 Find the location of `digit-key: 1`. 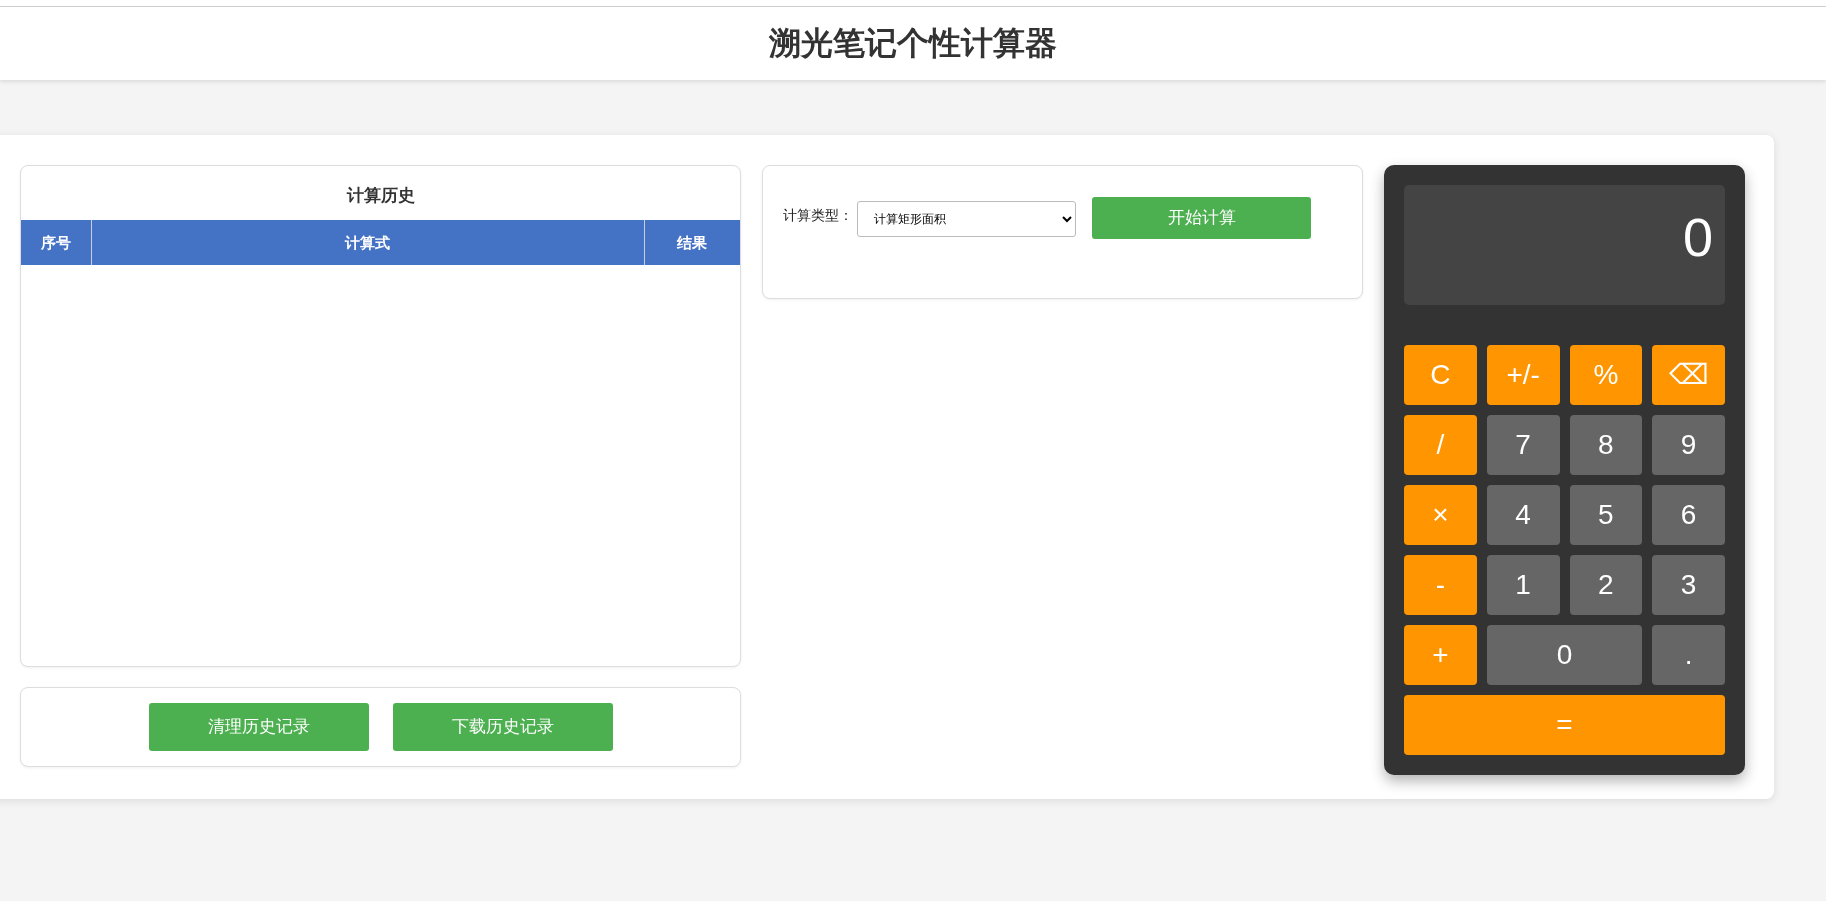

digit-key: 1 is located at coordinates (1523, 585).